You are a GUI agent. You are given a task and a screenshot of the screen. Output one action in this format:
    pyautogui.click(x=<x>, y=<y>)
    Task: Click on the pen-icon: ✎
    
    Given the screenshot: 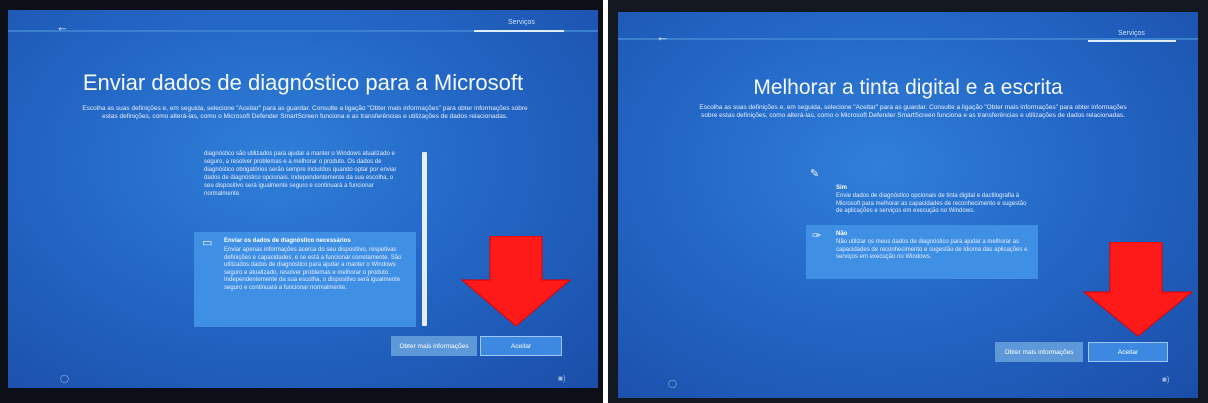 What is the action you would take?
    pyautogui.click(x=815, y=174)
    